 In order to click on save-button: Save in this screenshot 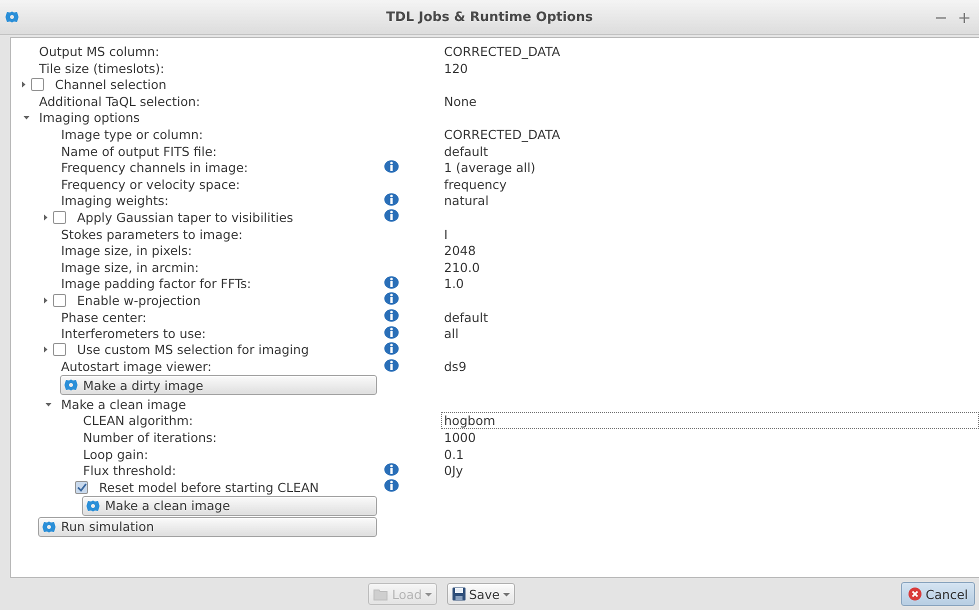, I will do `click(481, 594)`.